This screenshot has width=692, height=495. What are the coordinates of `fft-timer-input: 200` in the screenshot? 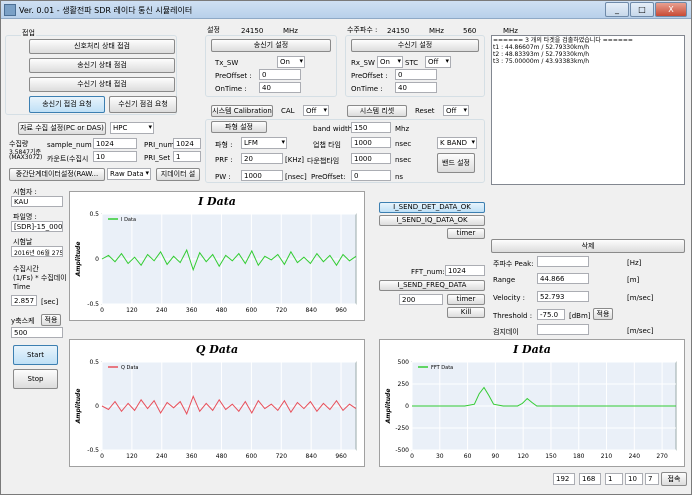 It's located at (421, 299).